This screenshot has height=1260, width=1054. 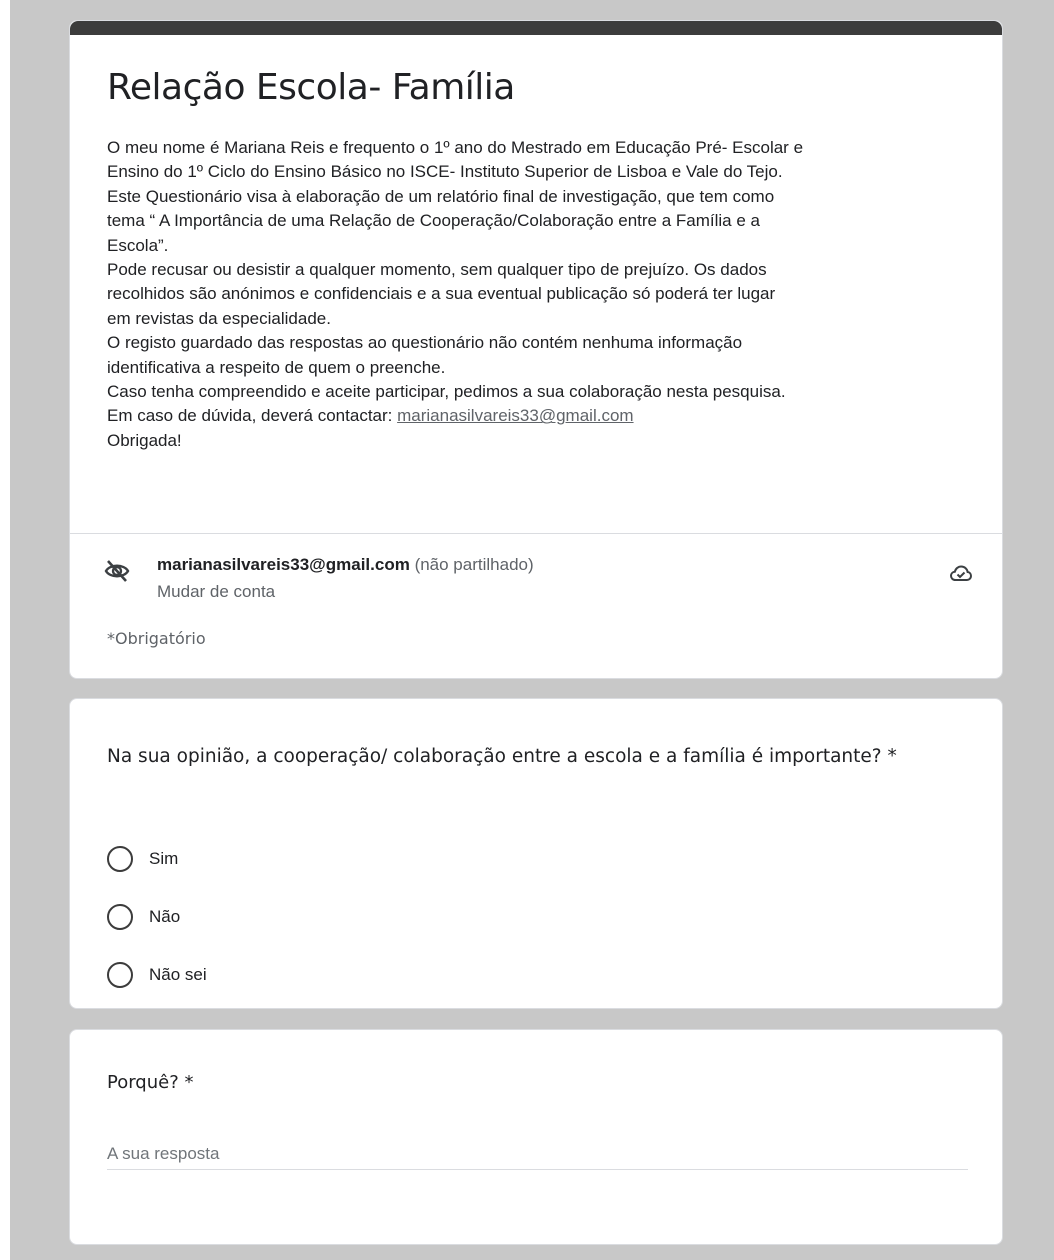 What do you see at coordinates (216, 592) in the screenshot?
I see `switch-account-link: Mudar de conta` at bounding box center [216, 592].